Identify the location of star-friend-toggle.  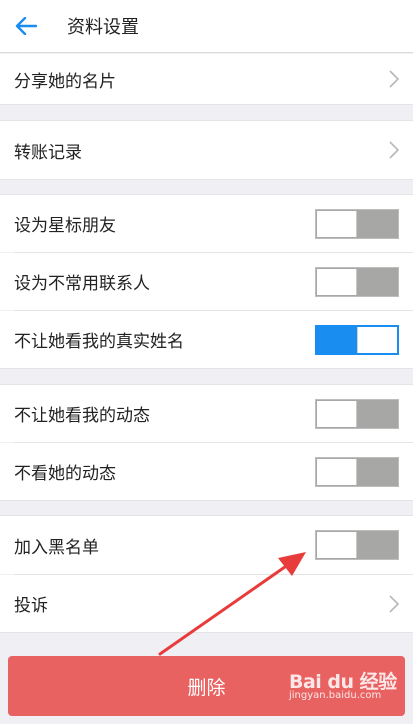
(357, 223).